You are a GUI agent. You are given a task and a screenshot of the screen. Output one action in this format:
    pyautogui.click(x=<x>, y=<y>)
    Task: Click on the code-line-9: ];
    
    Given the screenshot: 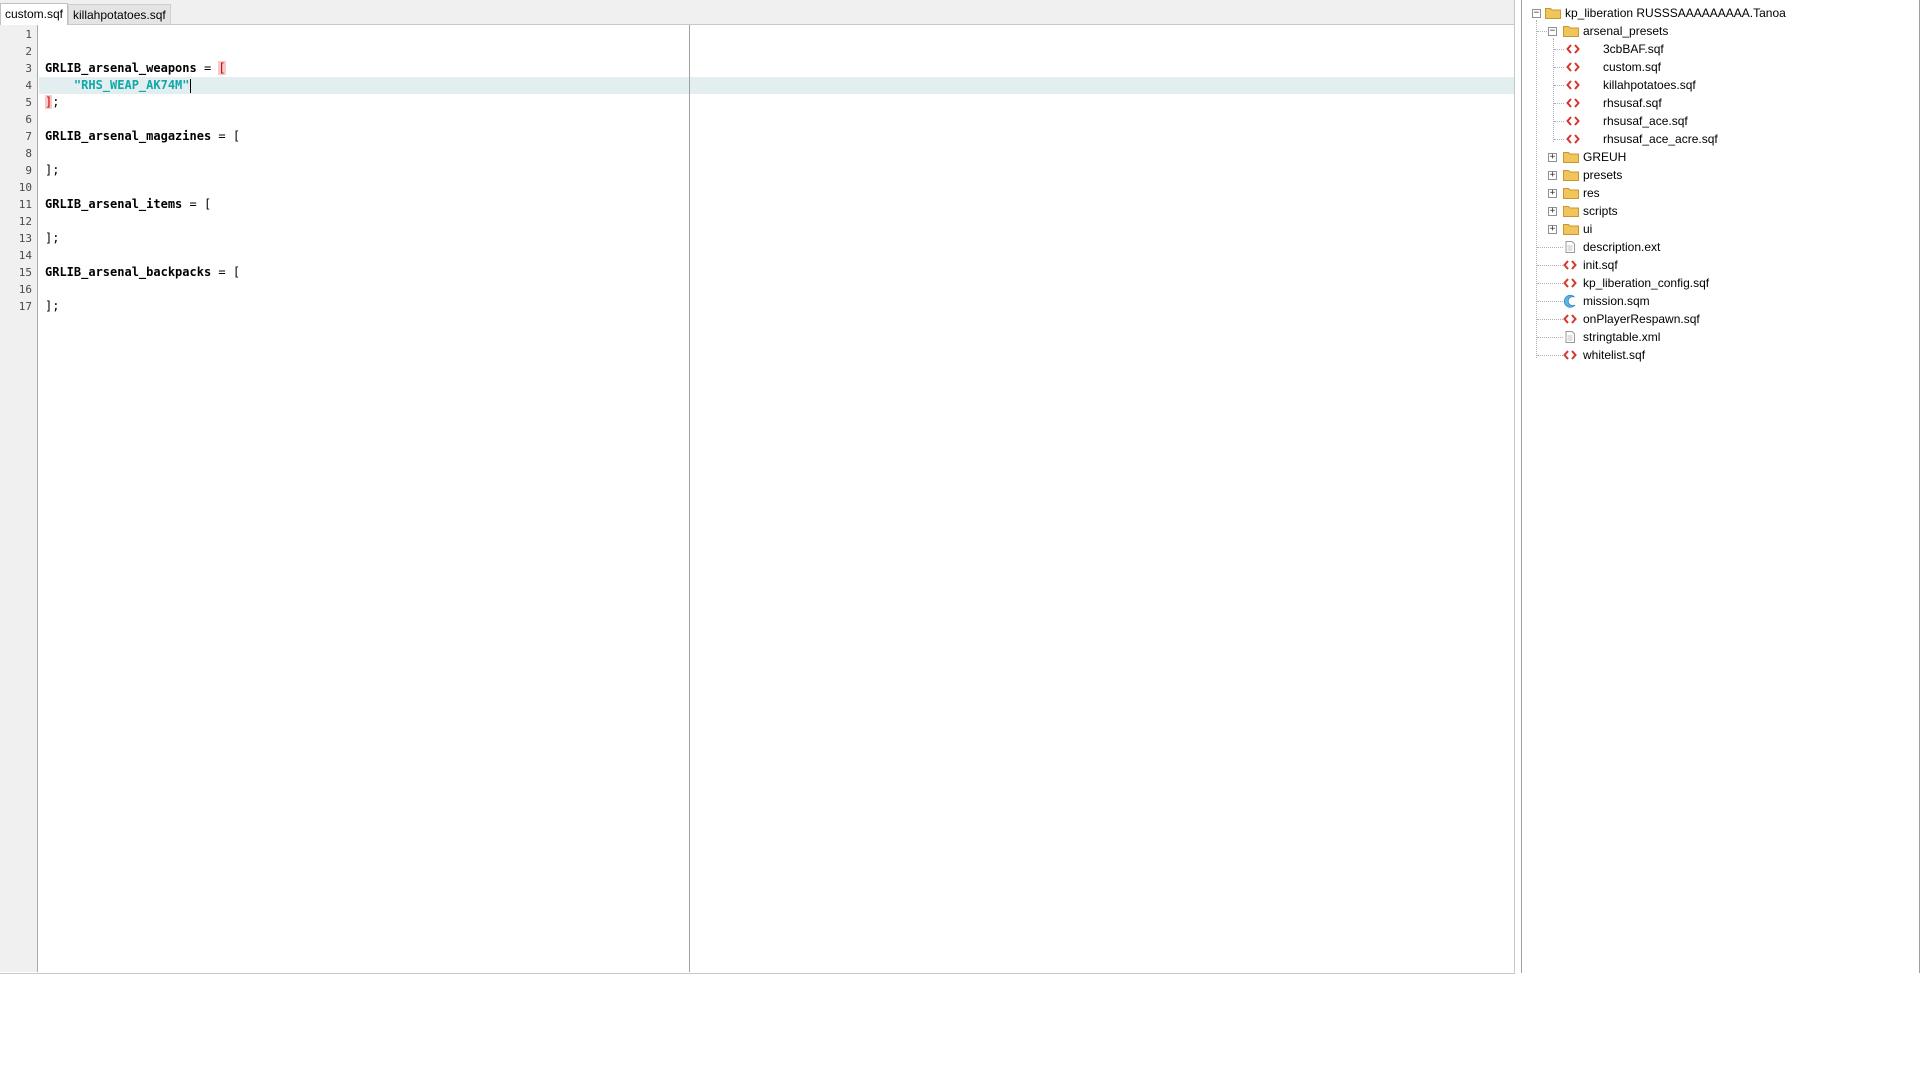 What is the action you would take?
    pyautogui.click(x=776, y=170)
    